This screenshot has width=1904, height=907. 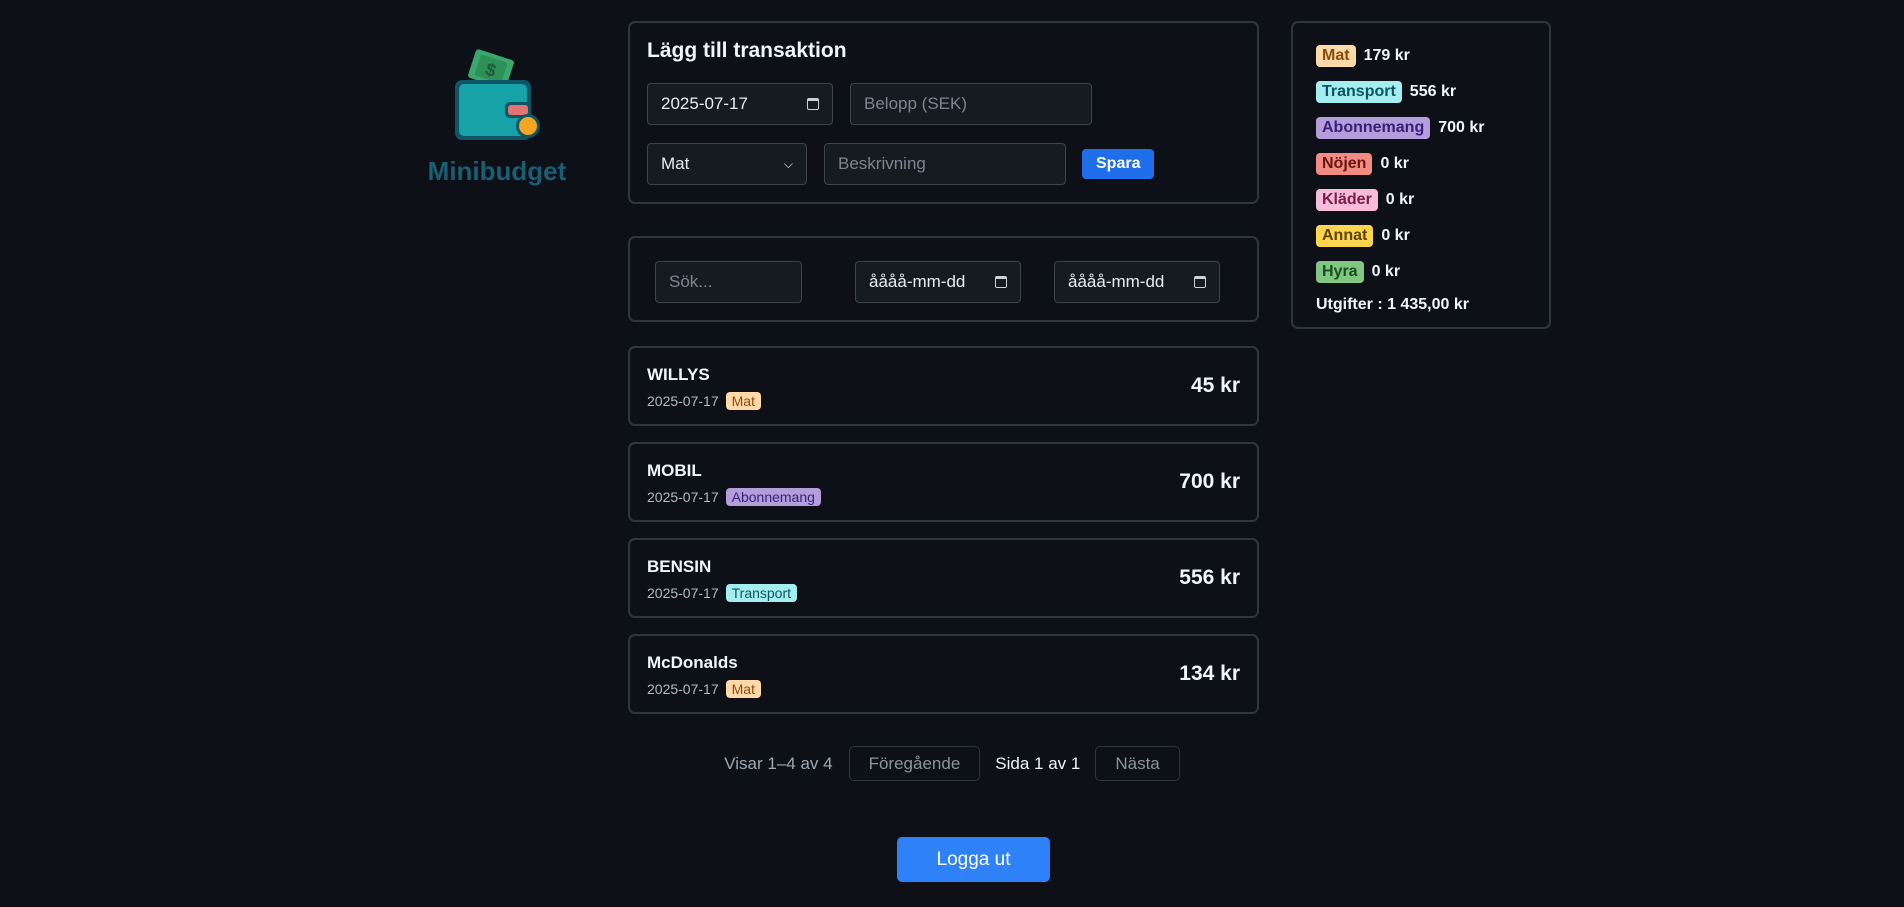 I want to click on category-badge: Kläder, so click(x=1347, y=200).